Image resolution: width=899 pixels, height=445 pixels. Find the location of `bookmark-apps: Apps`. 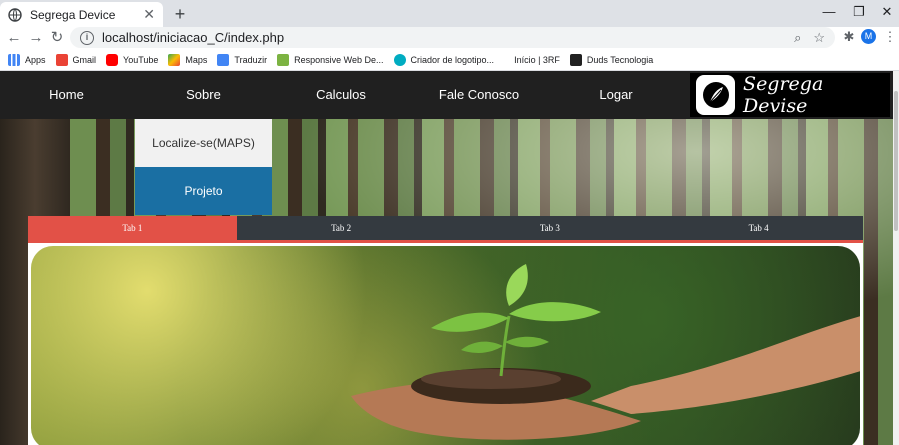

bookmark-apps: Apps is located at coordinates (27, 59).